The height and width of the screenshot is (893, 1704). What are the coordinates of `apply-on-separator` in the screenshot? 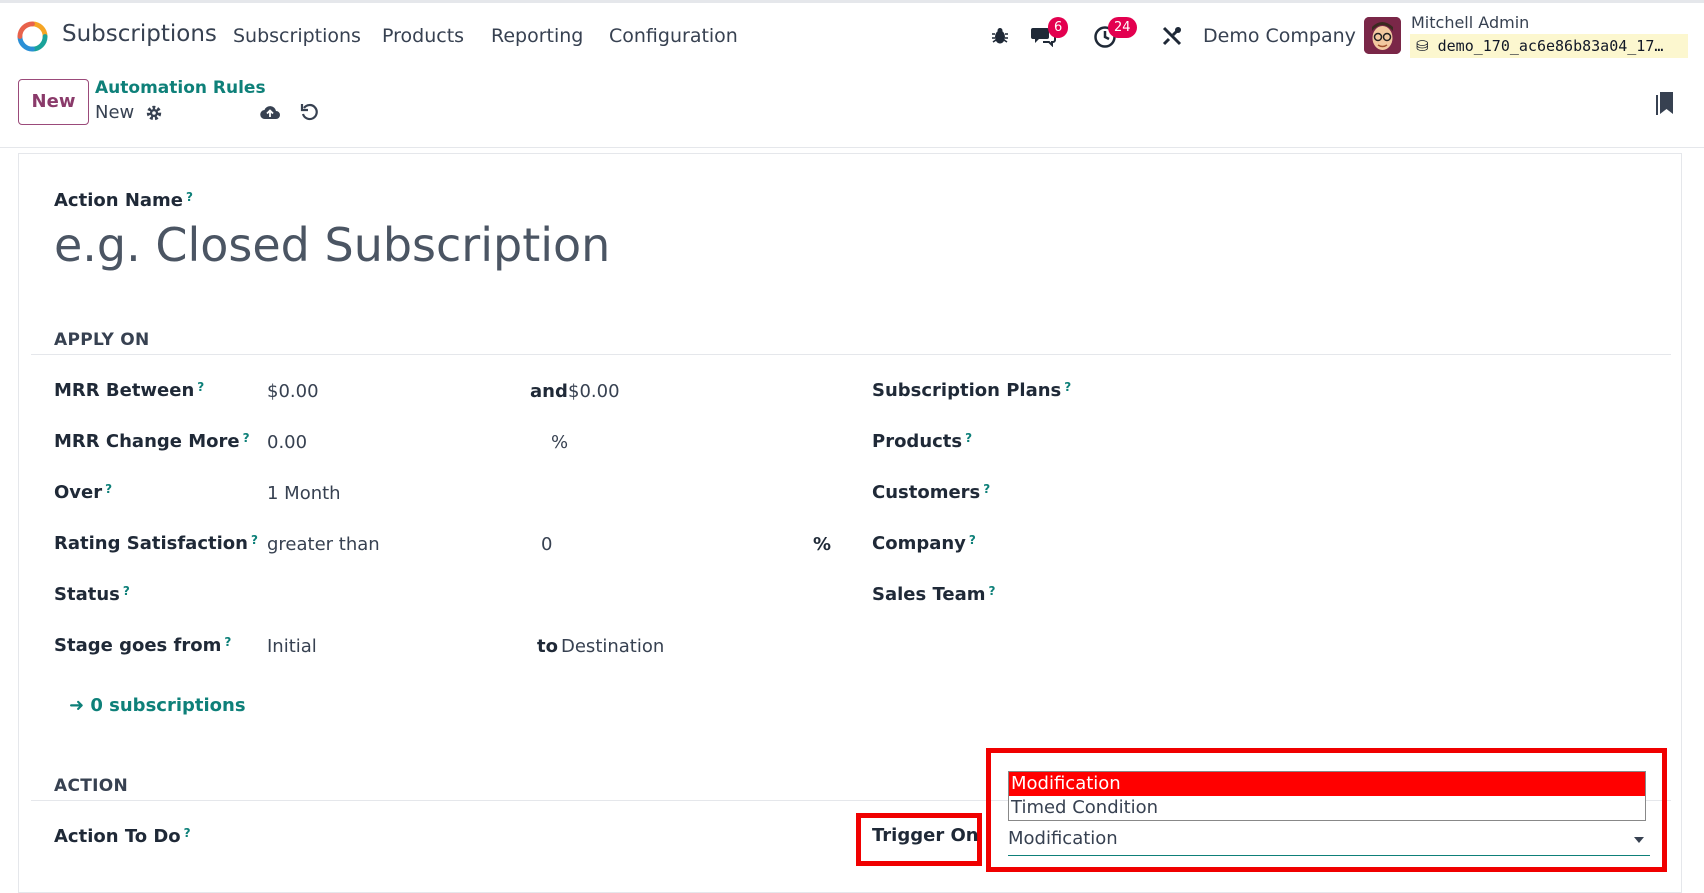 It's located at (851, 354).